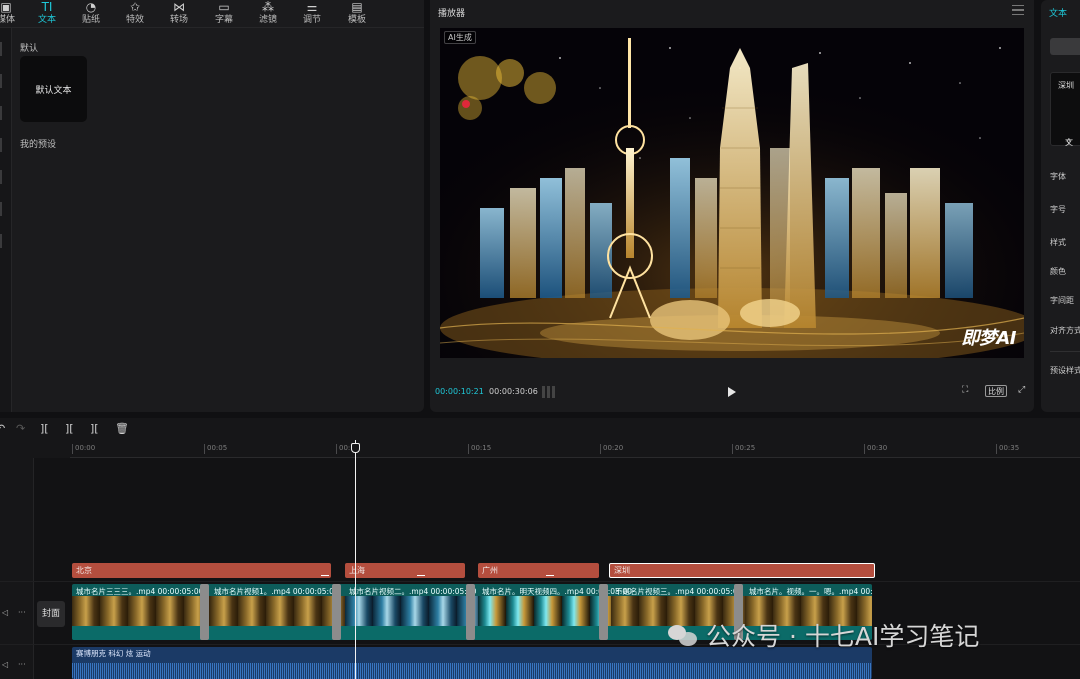 The width and height of the screenshot is (1080, 679). What do you see at coordinates (122, 428) in the screenshot?
I see `delete-icon: 🗑` at bounding box center [122, 428].